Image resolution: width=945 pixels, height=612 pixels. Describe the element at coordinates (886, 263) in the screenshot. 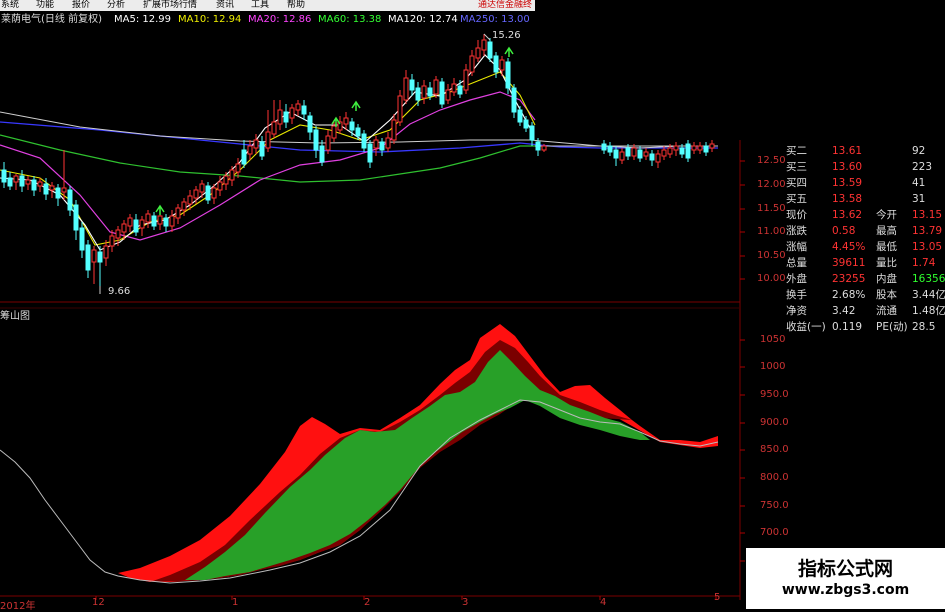

I see `quote-label-2: 量比` at that location.